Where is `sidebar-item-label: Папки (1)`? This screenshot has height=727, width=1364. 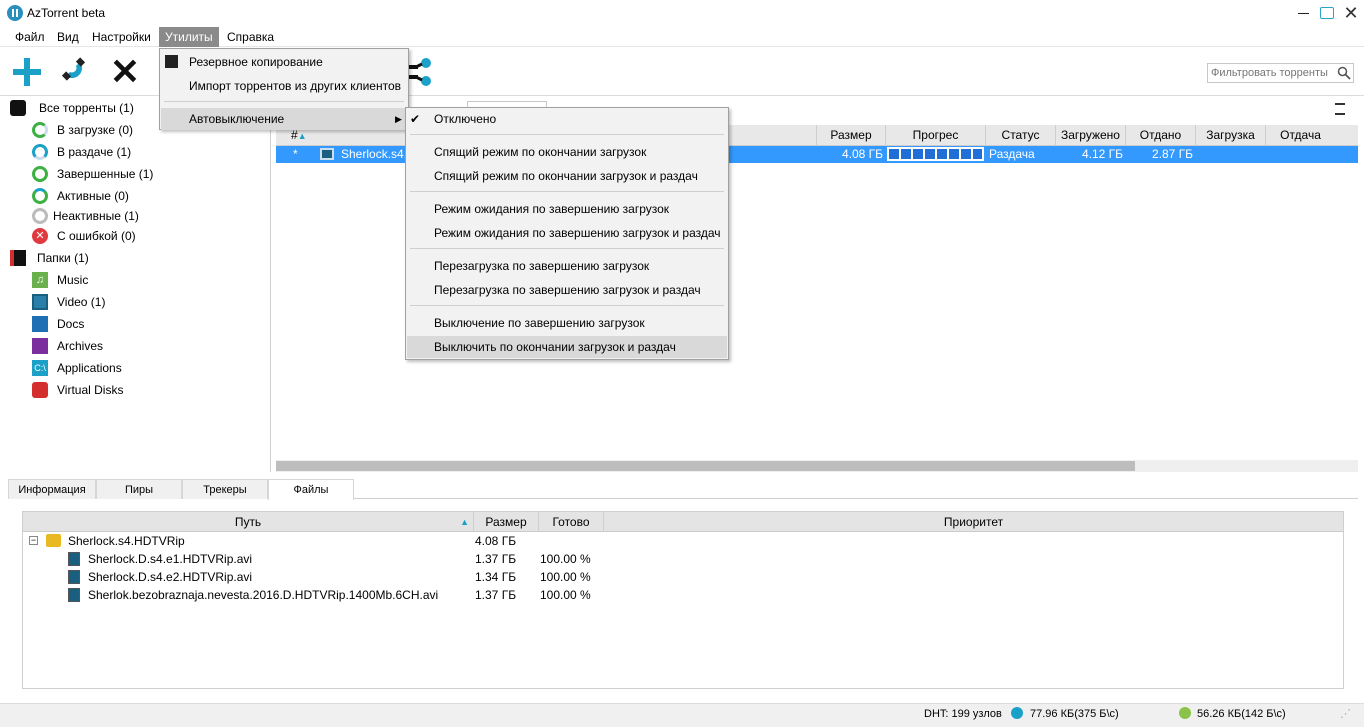
sidebar-item-label: Папки (1) is located at coordinates (63, 258).